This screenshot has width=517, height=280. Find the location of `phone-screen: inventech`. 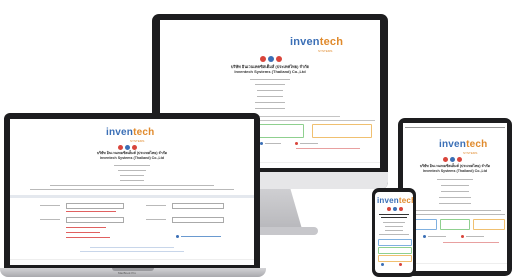

phone-screen: inventech is located at coordinates (394, 232).